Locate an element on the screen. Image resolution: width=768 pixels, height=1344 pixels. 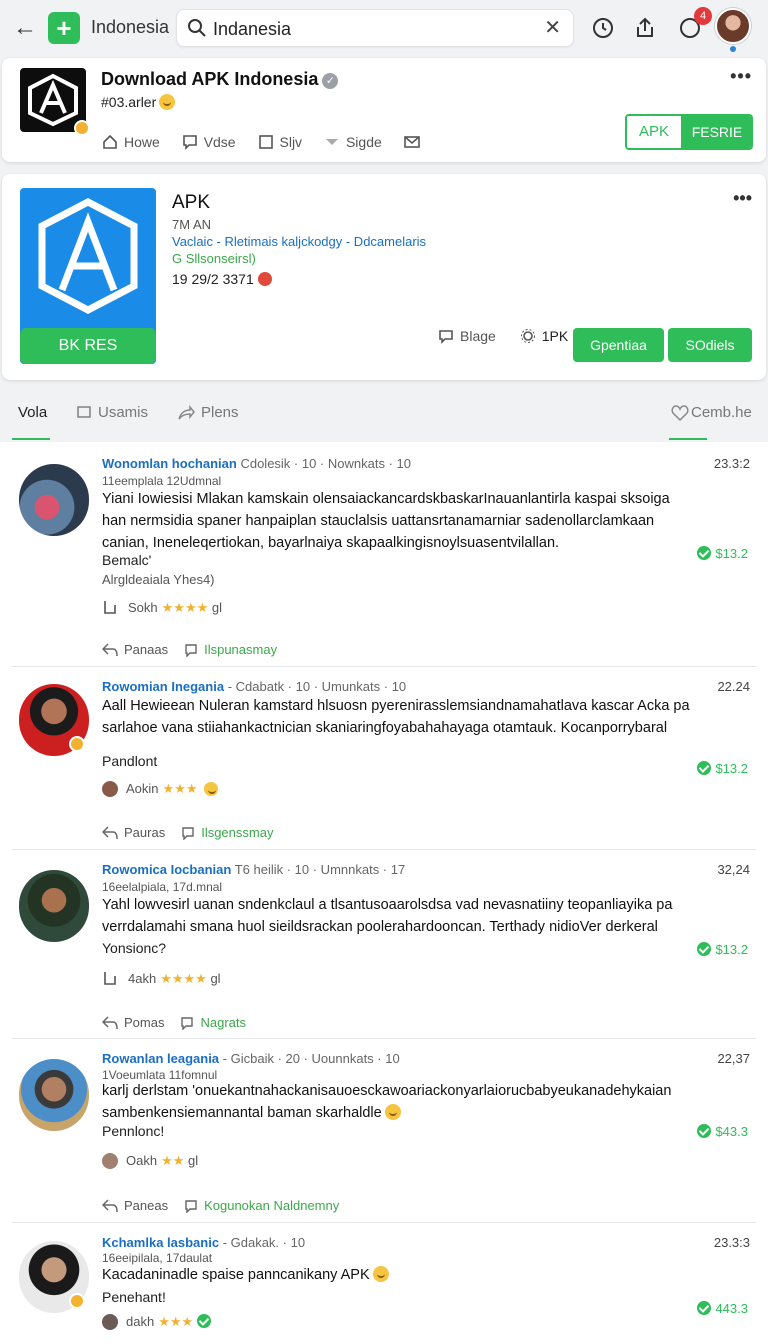
reviewer-name: Kchamlka lasbanic is located at coordinates (160, 1242).